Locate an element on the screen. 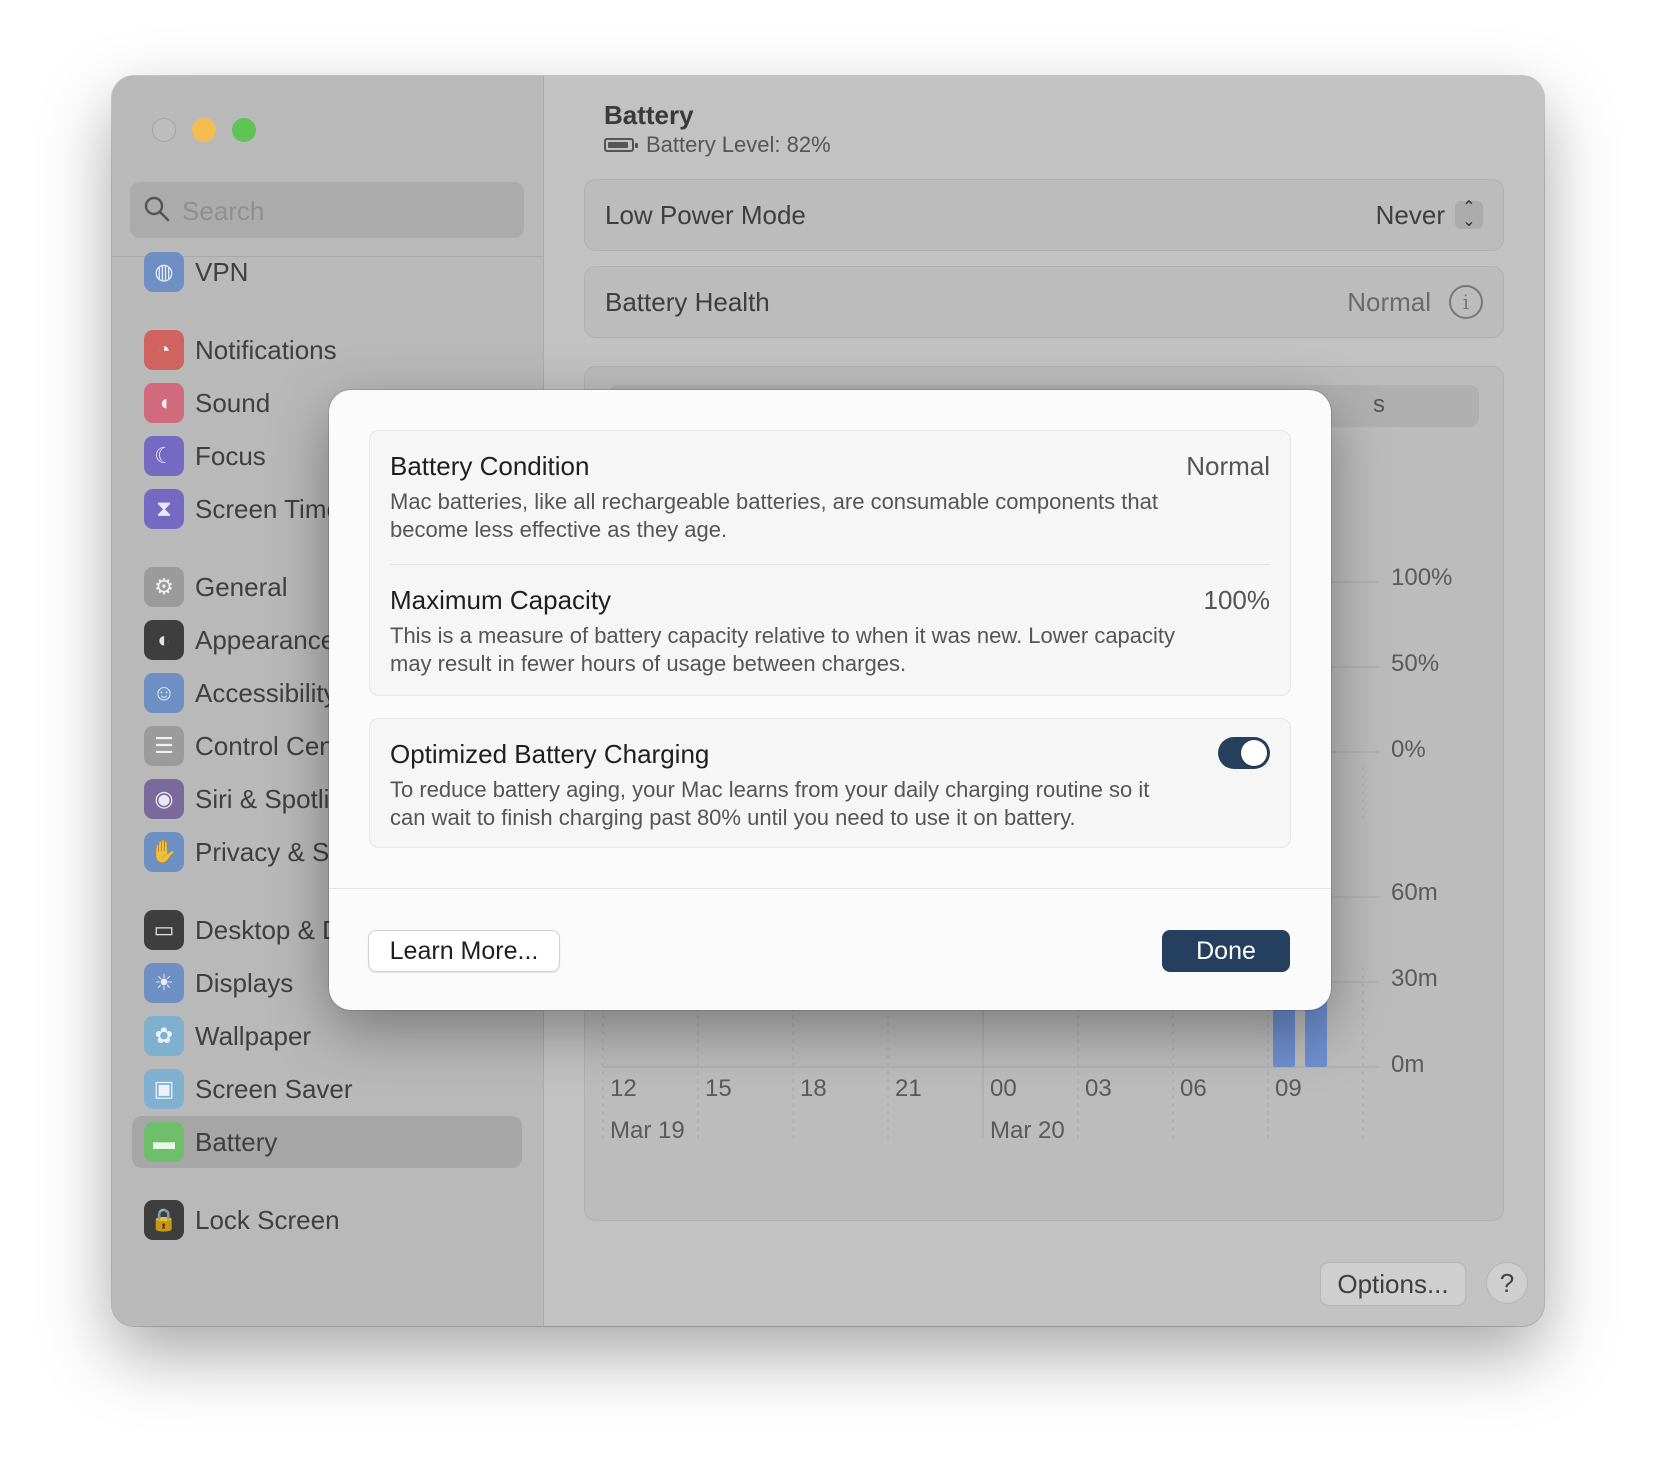 This screenshot has width=1654, height=1474. optimized-charging-toggle is located at coordinates (1244, 753).